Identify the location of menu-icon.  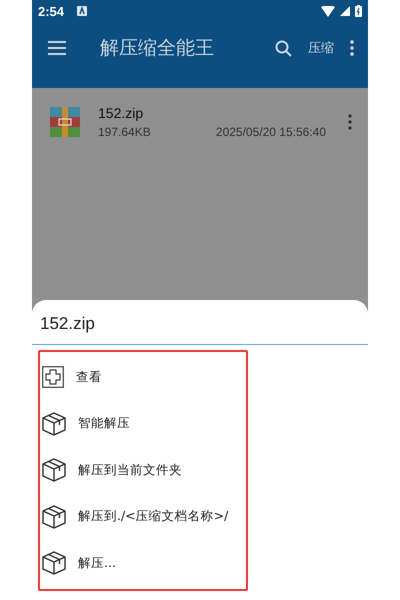
(57, 48).